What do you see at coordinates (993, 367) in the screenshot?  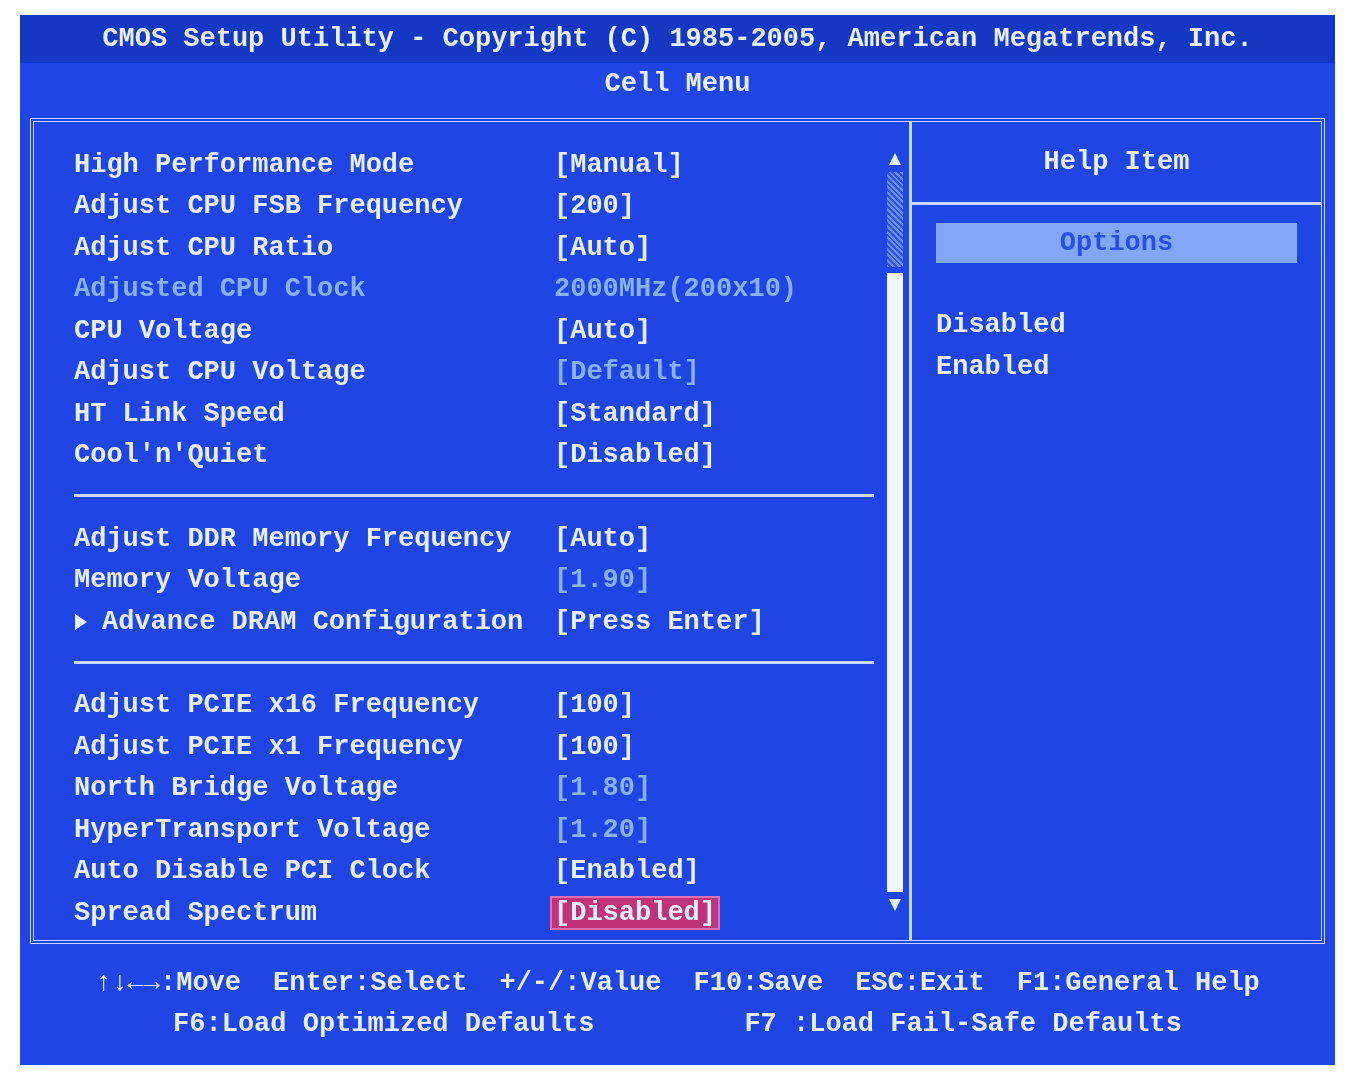 I see `option-text: Enabled` at bounding box center [993, 367].